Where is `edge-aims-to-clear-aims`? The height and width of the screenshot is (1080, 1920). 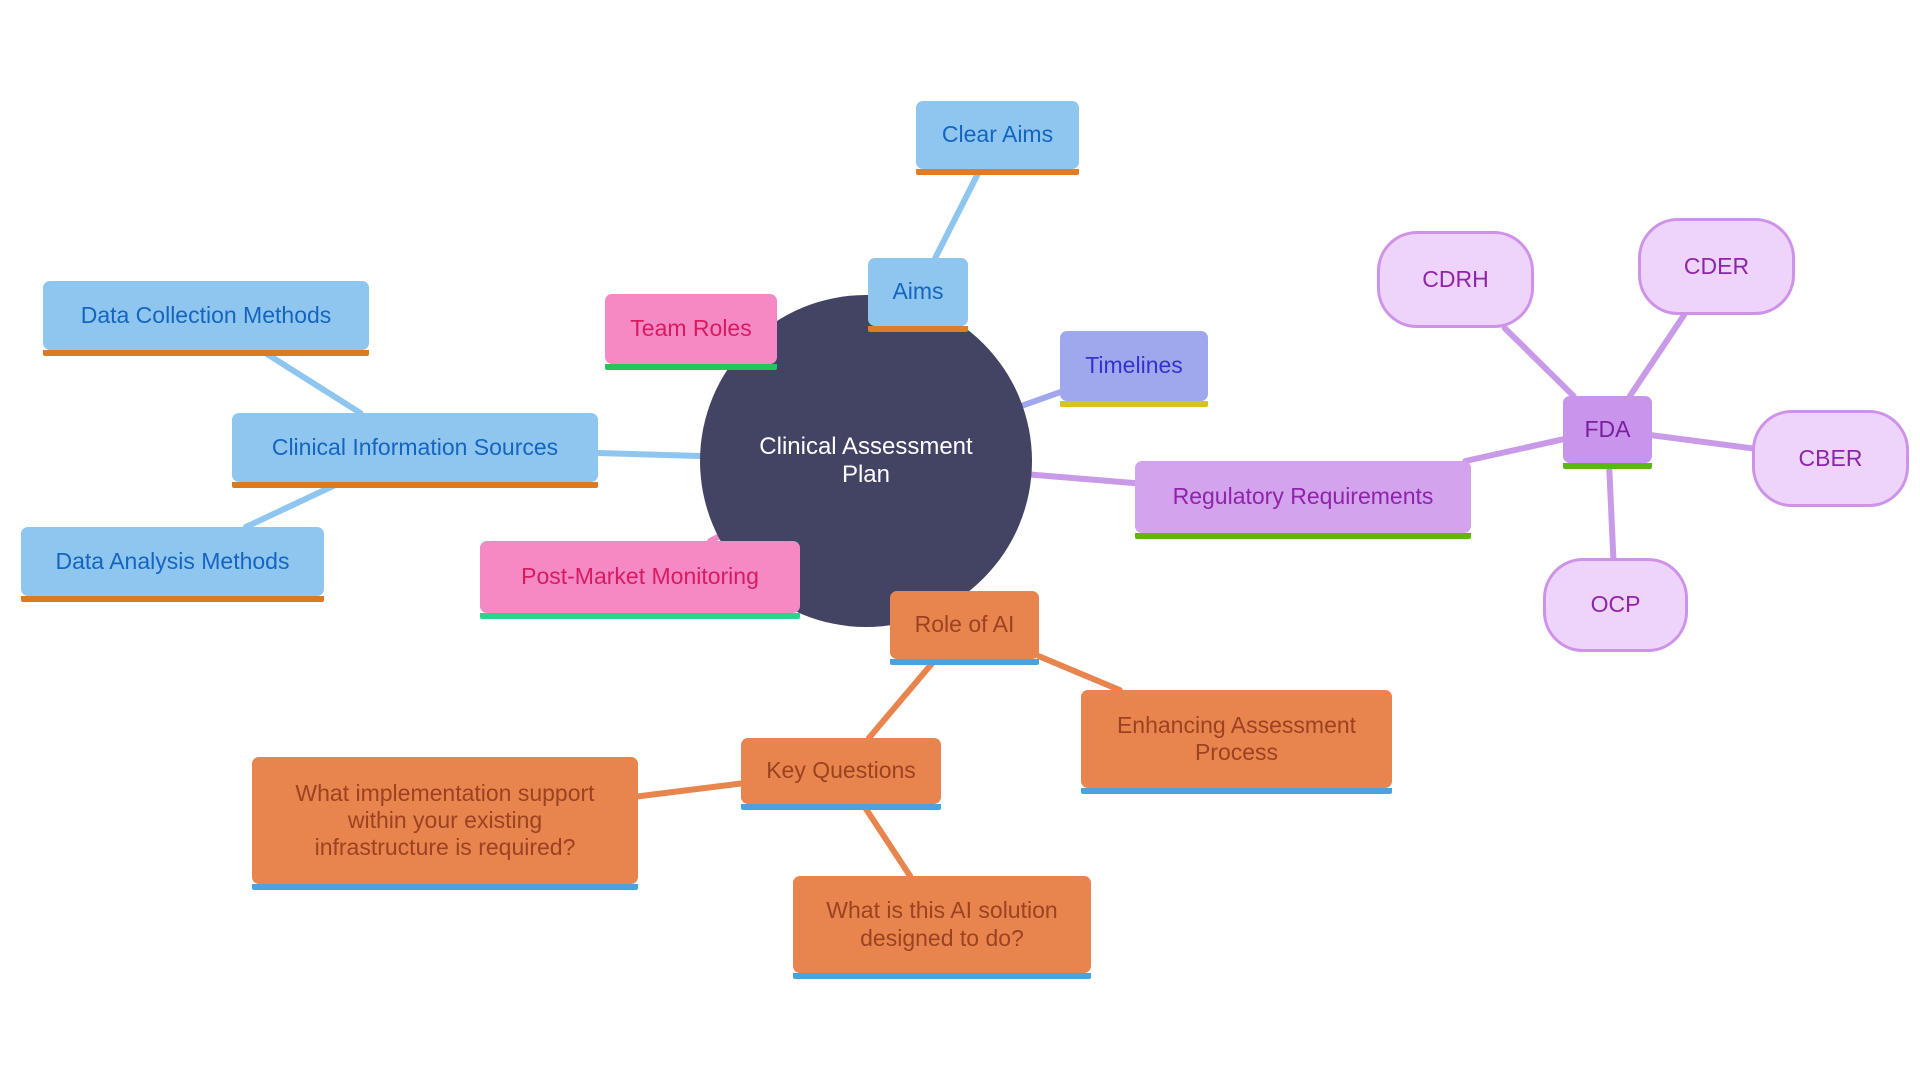
edge-aims-to-clear-aims is located at coordinates (958, 213).